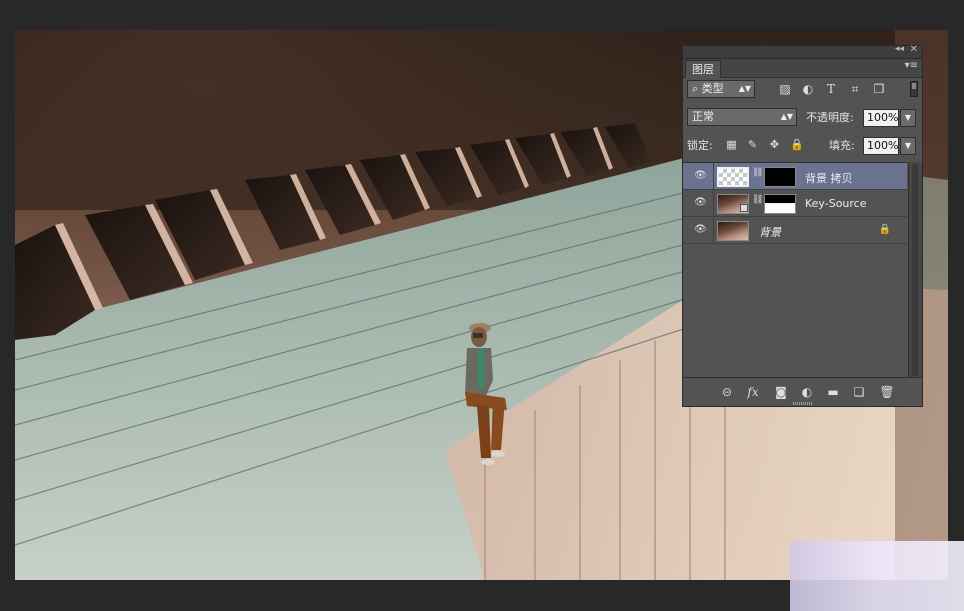  I want to click on filter-kind-select: ⌕ 类型 ▲▼, so click(721, 89).